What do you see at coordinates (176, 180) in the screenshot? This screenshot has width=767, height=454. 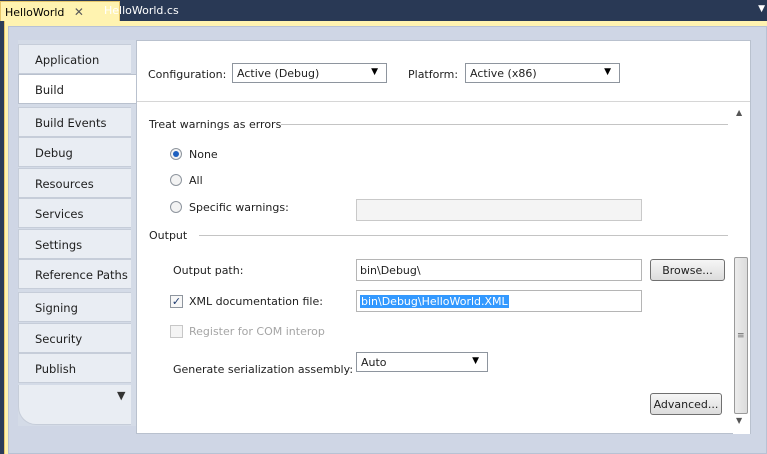 I see `warnings-all-radio` at bounding box center [176, 180].